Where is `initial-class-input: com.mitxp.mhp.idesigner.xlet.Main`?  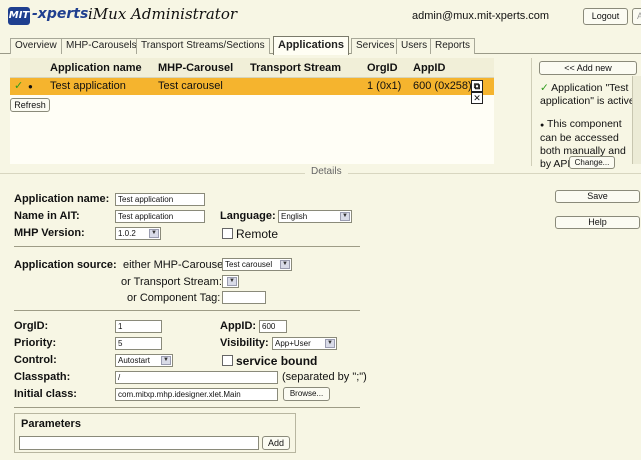 initial-class-input: com.mitxp.mhp.idesigner.xlet.Main is located at coordinates (196, 394).